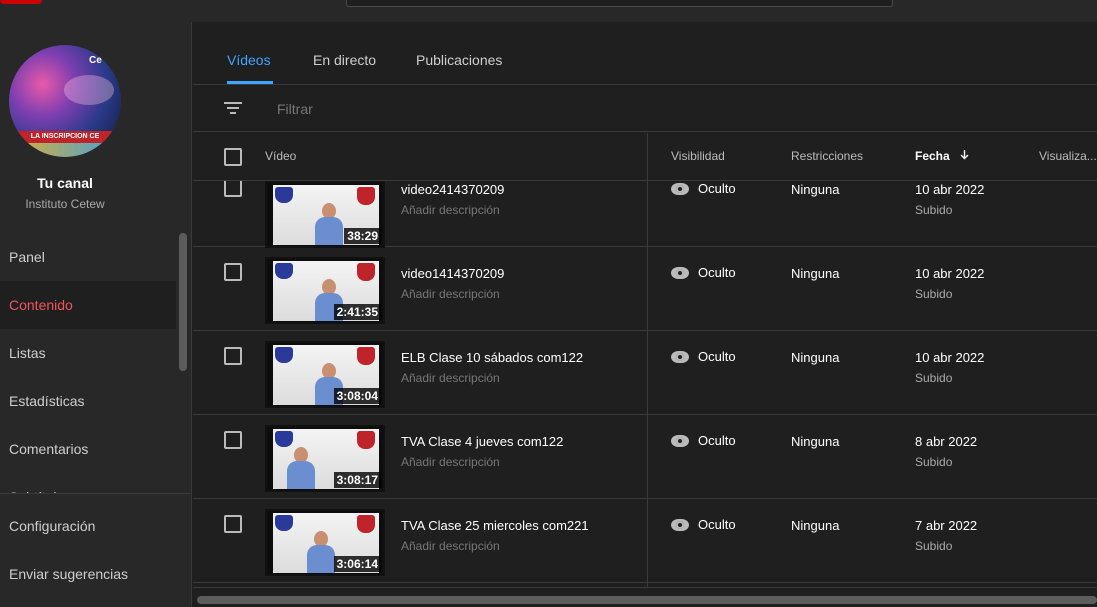  I want to click on horizontal-scrollbar-thumb, so click(647, 600).